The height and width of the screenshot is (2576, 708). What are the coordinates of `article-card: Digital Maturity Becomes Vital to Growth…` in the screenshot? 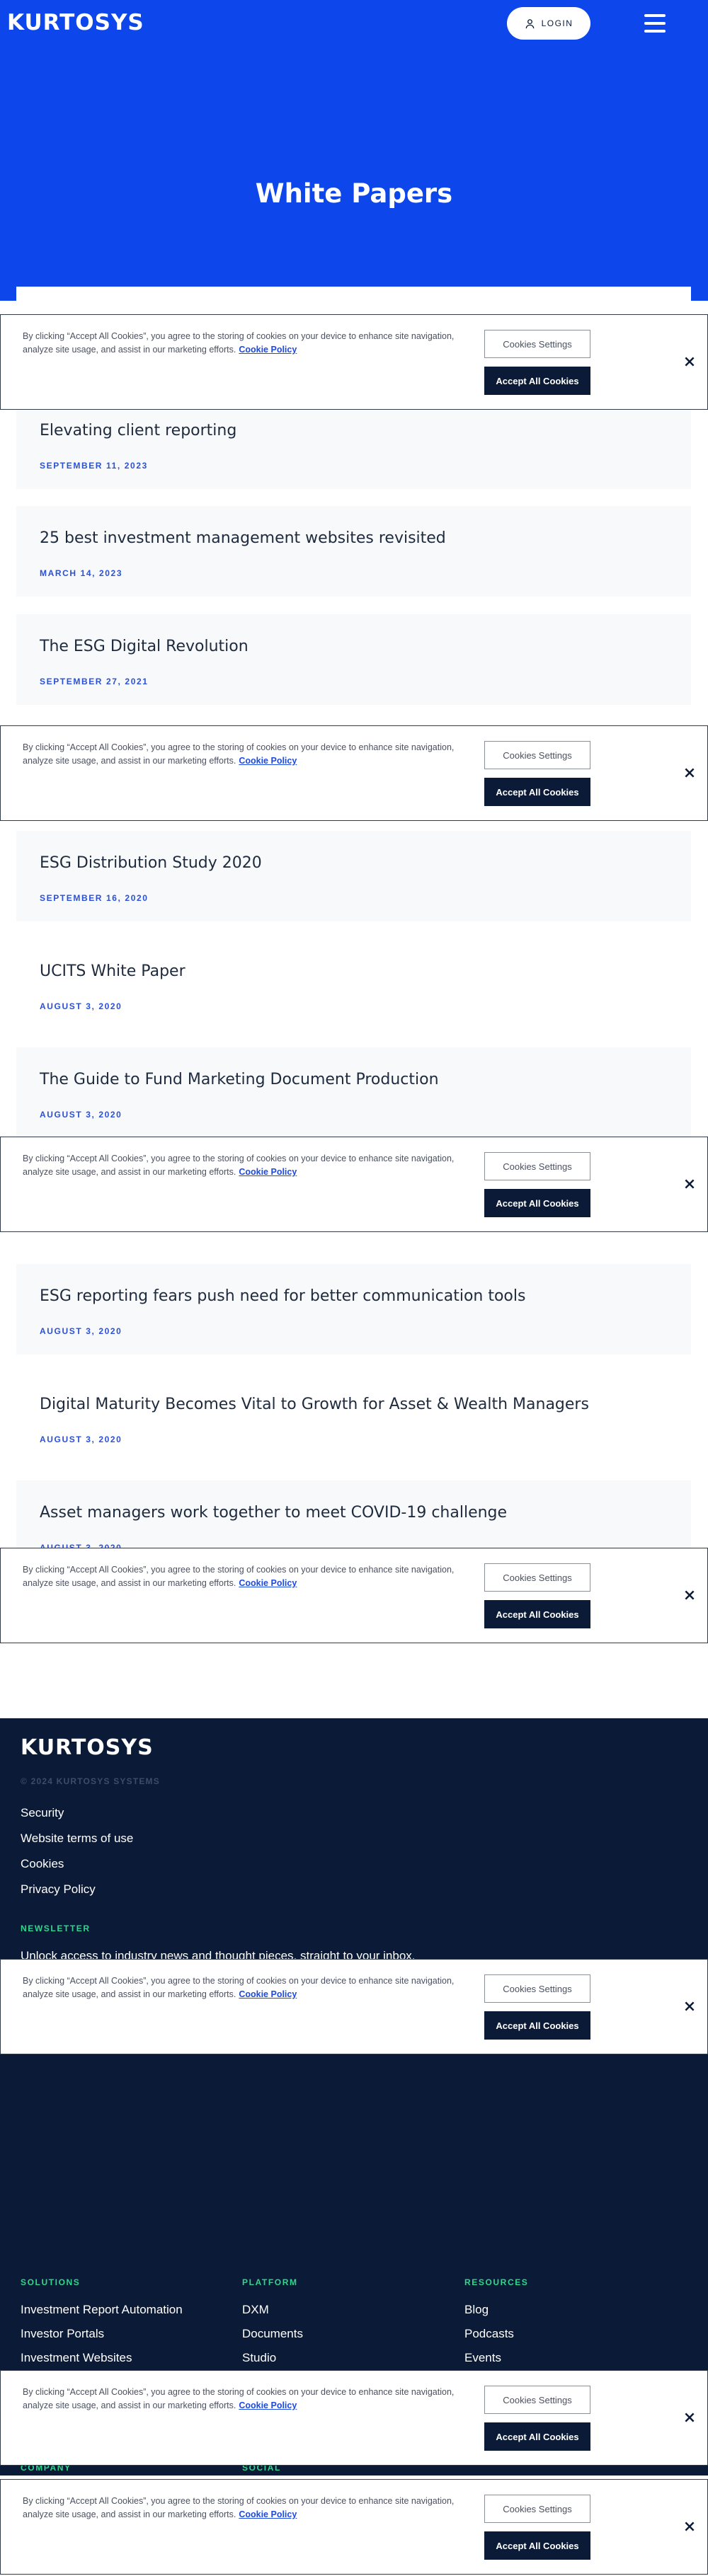 It's located at (353, 1418).